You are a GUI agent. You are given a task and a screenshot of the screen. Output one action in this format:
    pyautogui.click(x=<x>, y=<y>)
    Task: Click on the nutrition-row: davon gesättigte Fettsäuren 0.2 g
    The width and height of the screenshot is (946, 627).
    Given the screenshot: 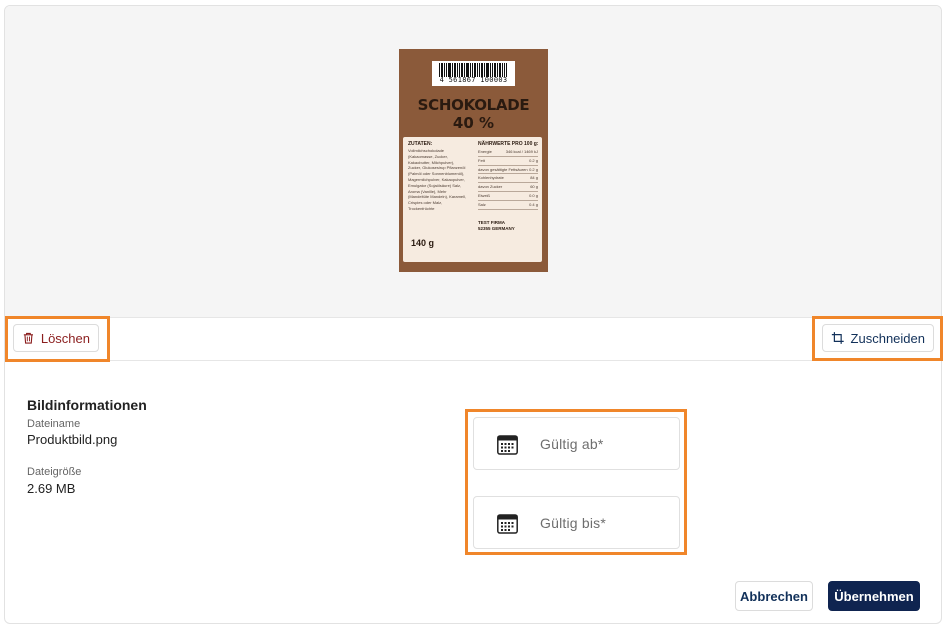 What is the action you would take?
    pyautogui.click(x=508, y=171)
    